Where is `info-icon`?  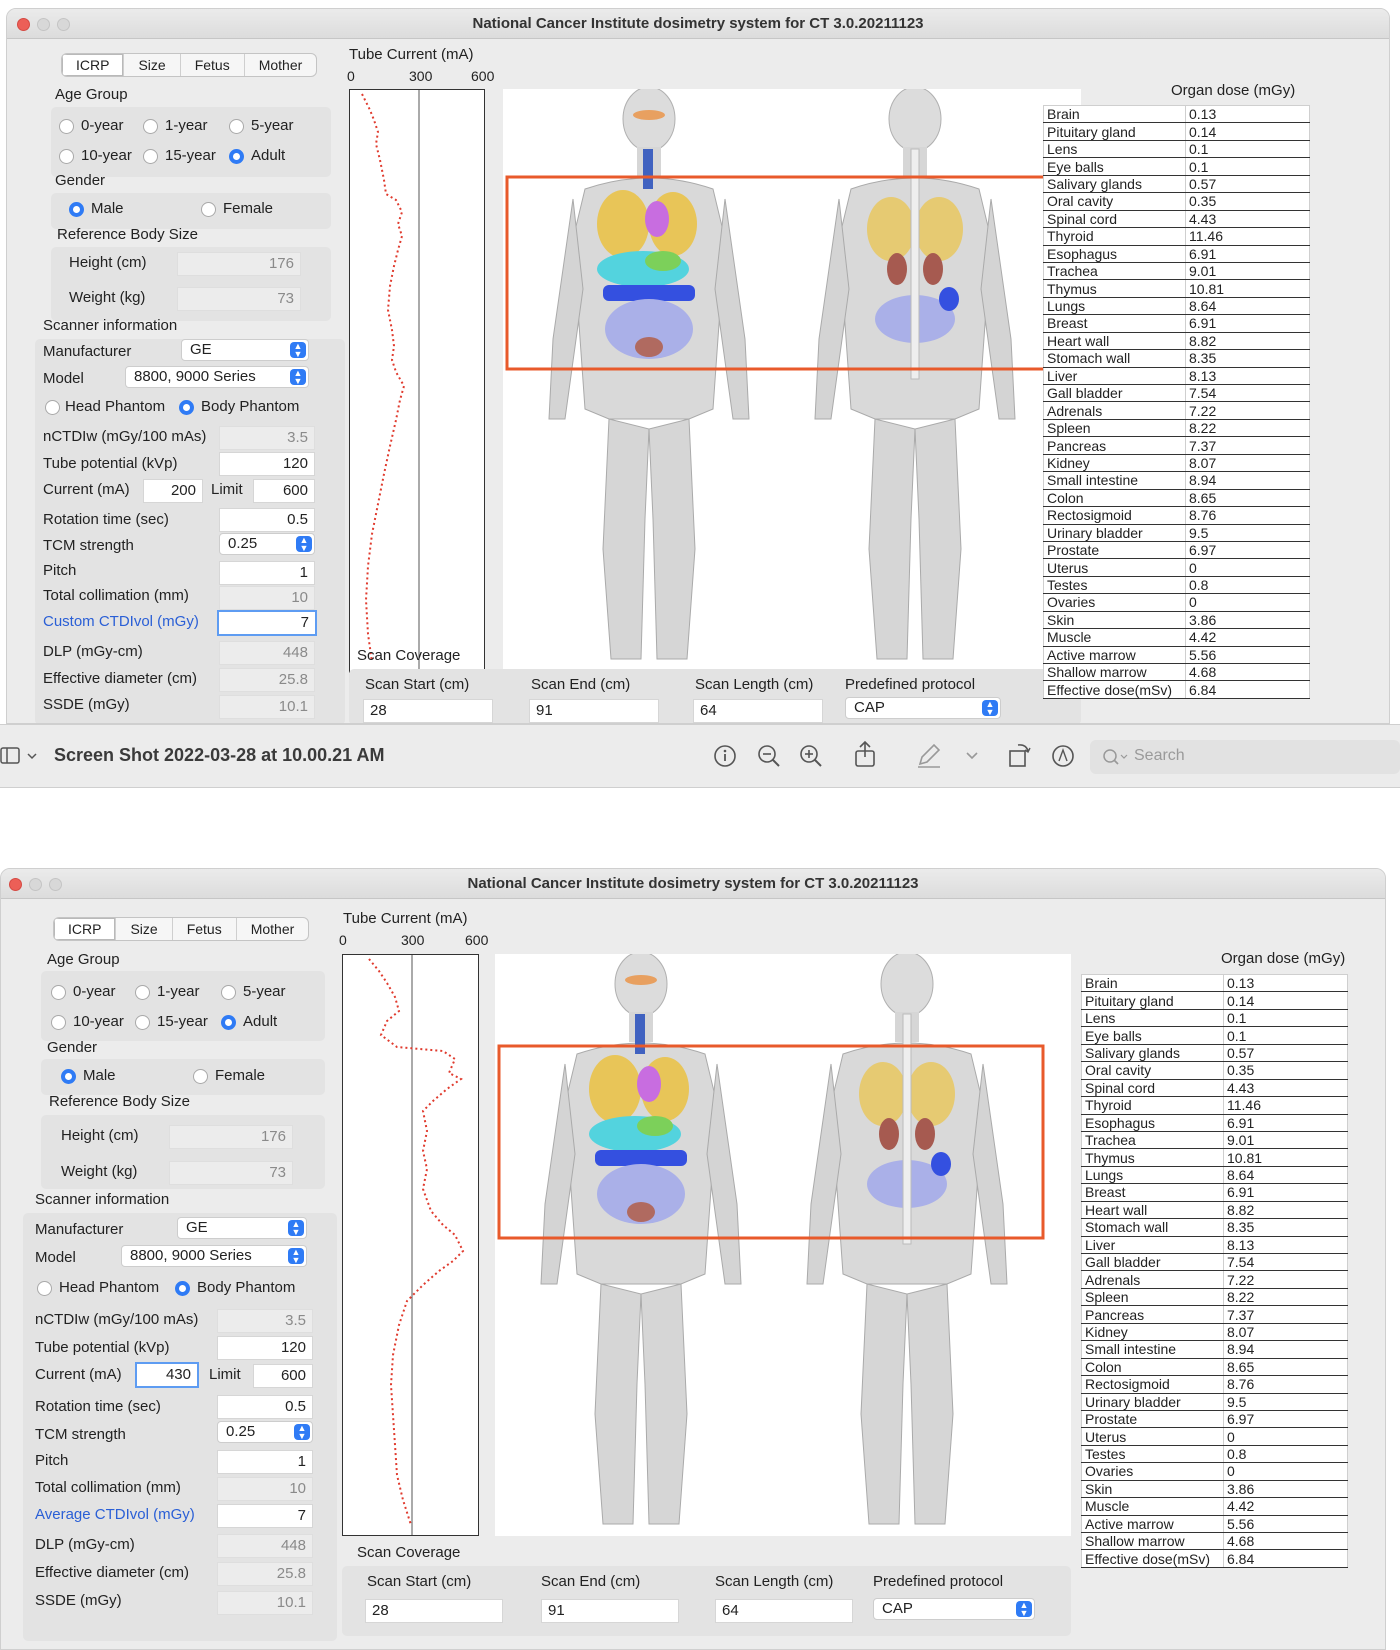 info-icon is located at coordinates (725, 756).